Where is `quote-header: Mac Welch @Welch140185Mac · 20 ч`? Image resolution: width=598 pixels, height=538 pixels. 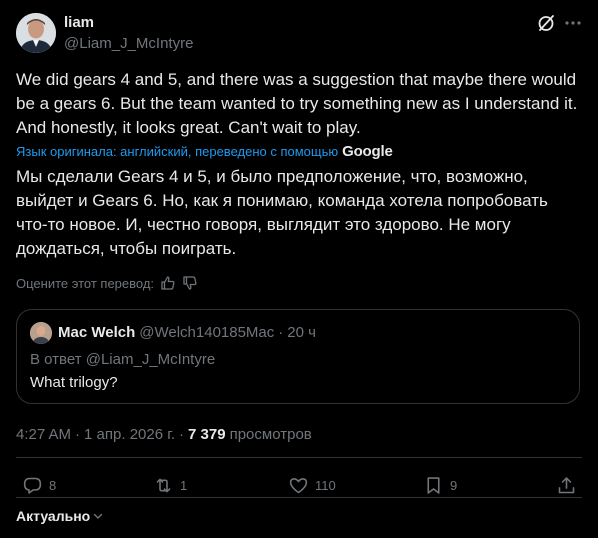 quote-header: Mac Welch @Welch140185Mac · 20 ч is located at coordinates (187, 332).